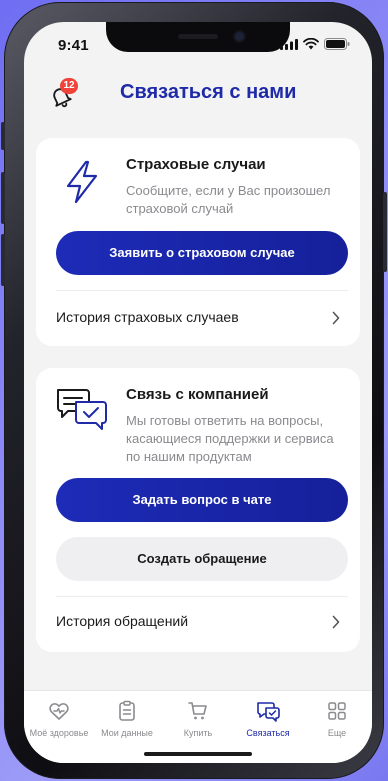 This screenshot has height=781, width=388. What do you see at coordinates (337, 711) in the screenshot?
I see `grid-icon` at bounding box center [337, 711].